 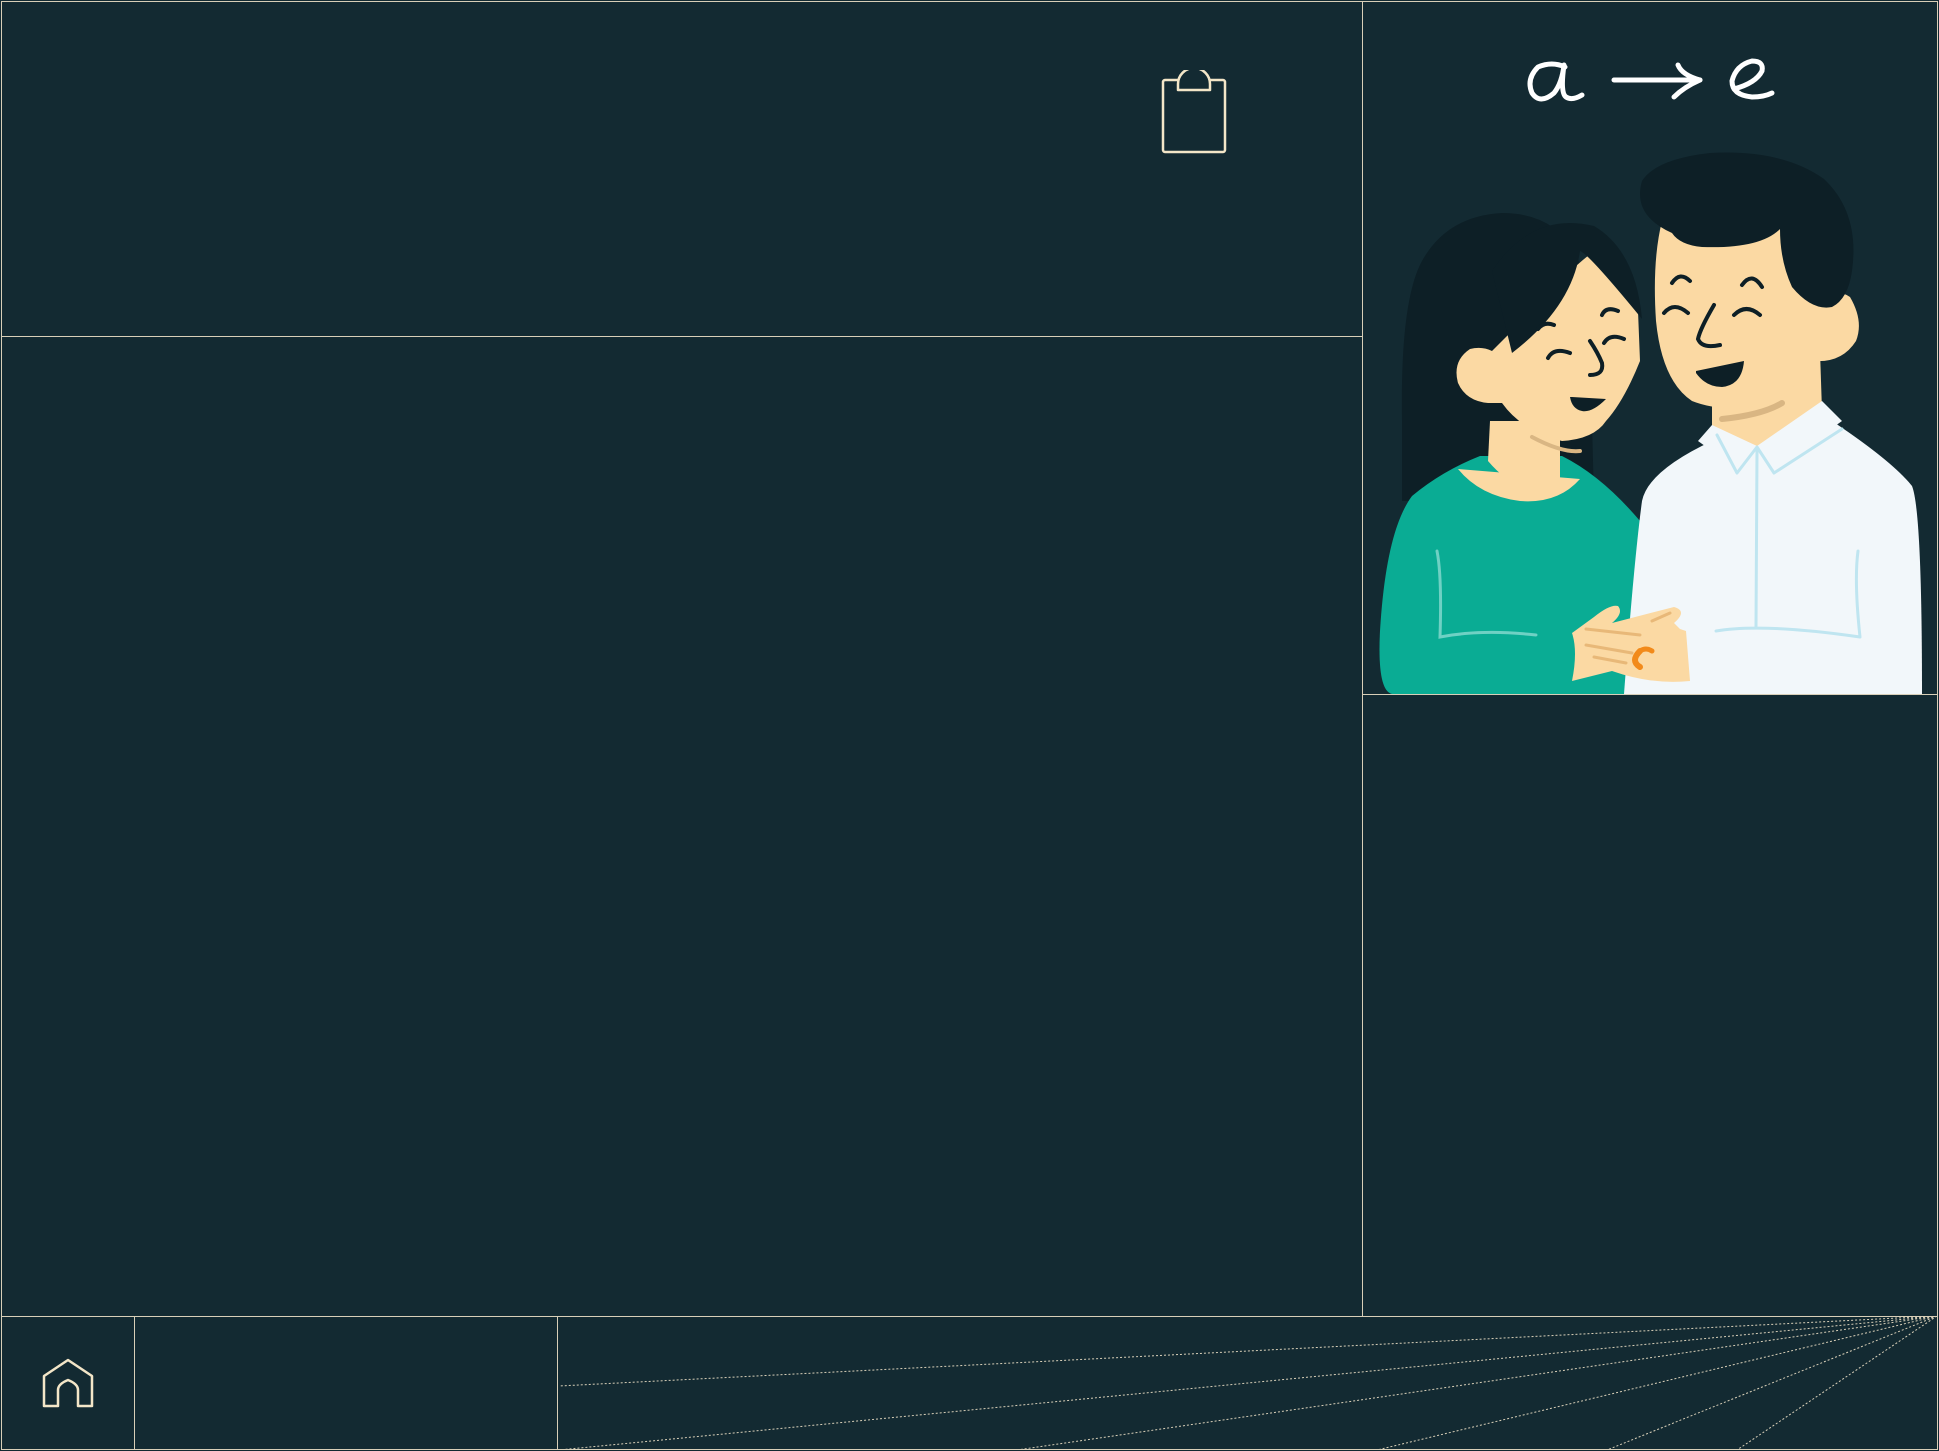 I want to click on home-icon, so click(x=68, y=1382).